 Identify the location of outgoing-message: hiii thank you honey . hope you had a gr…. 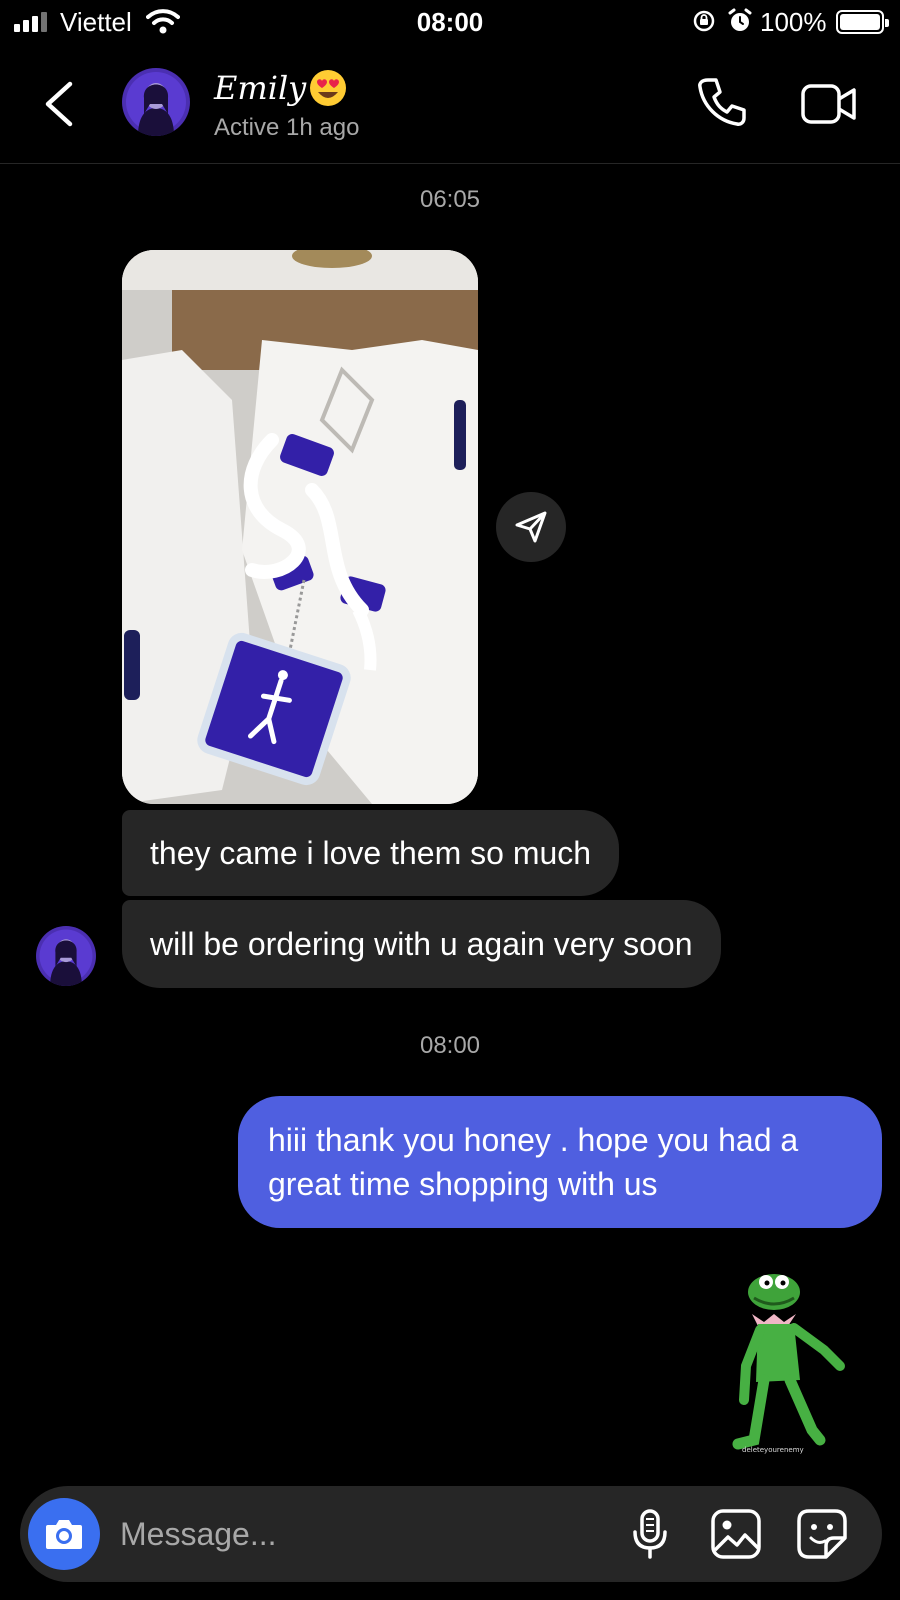
(560, 1162).